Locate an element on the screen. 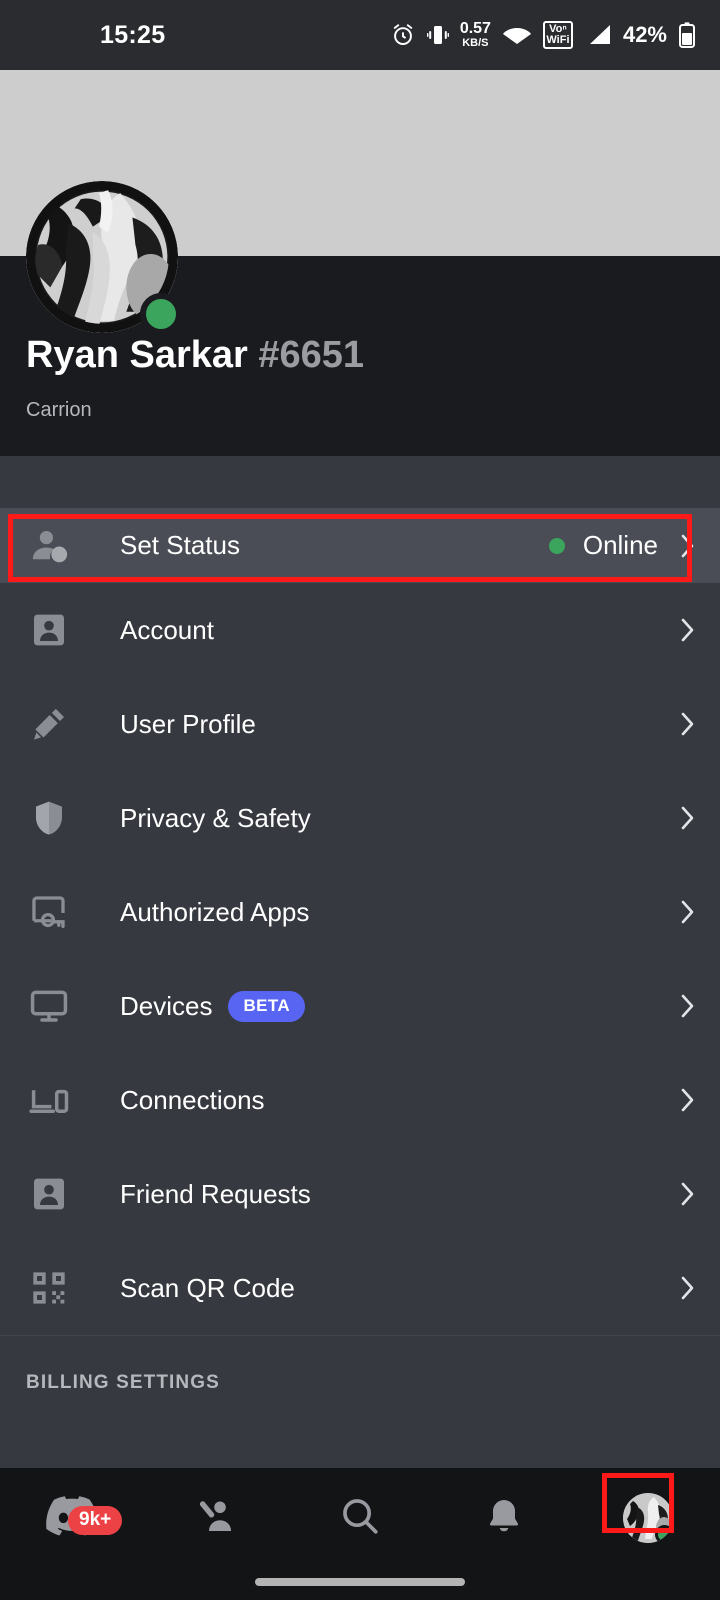 The height and width of the screenshot is (1600, 720). nav-presence-indicator-online is located at coordinates (664, 1534).